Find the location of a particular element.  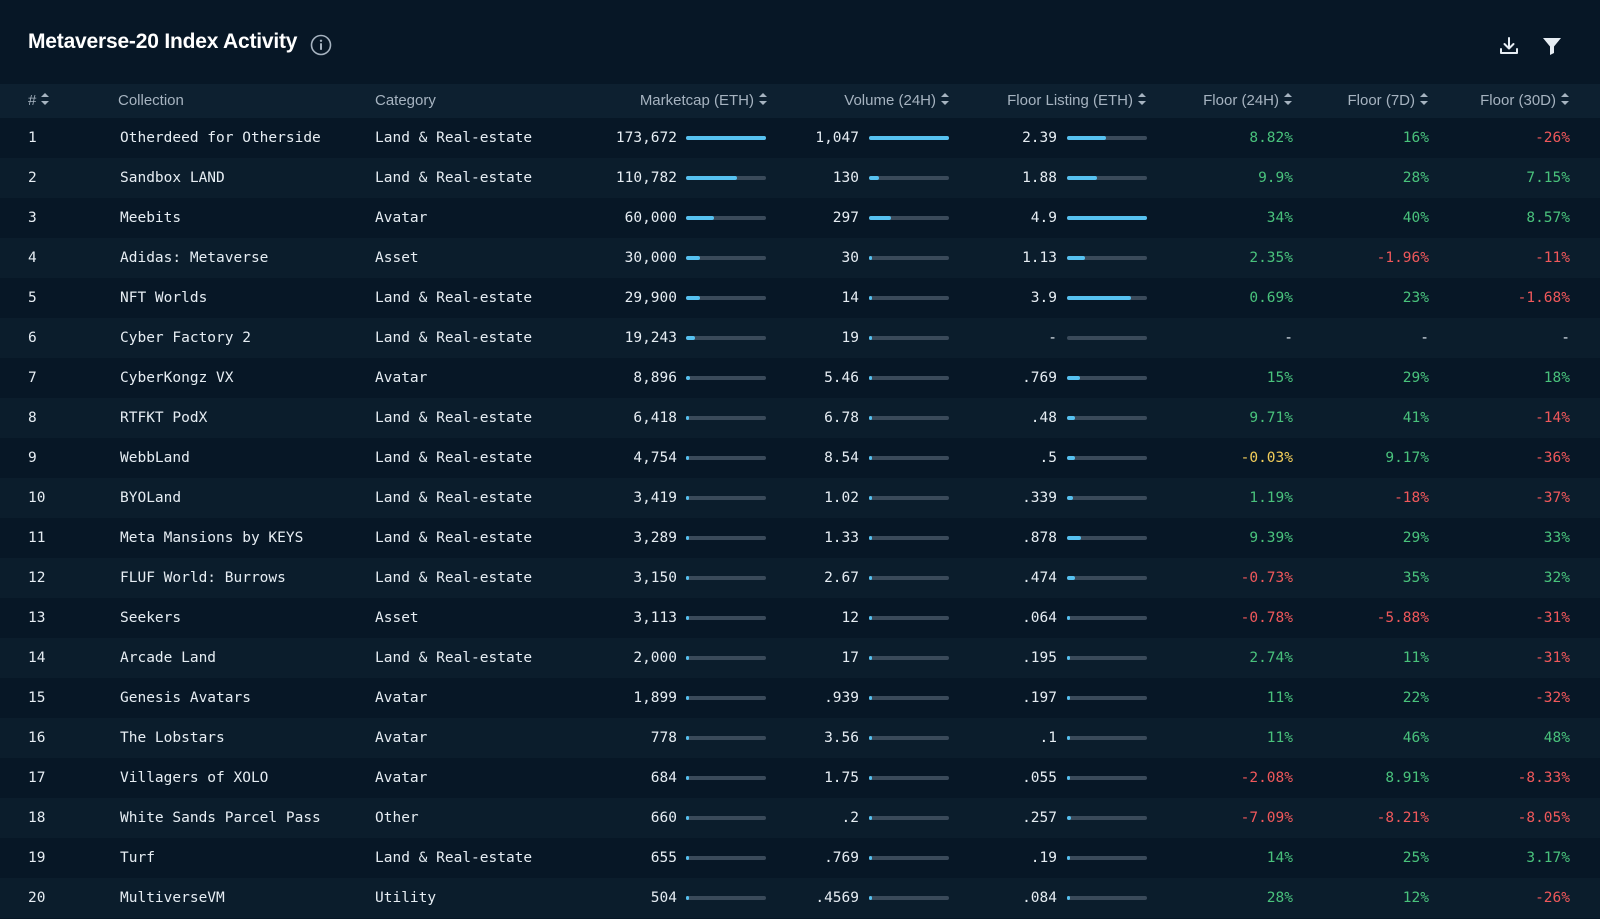

cell-f24: 2.74% is located at coordinates (1271, 658).